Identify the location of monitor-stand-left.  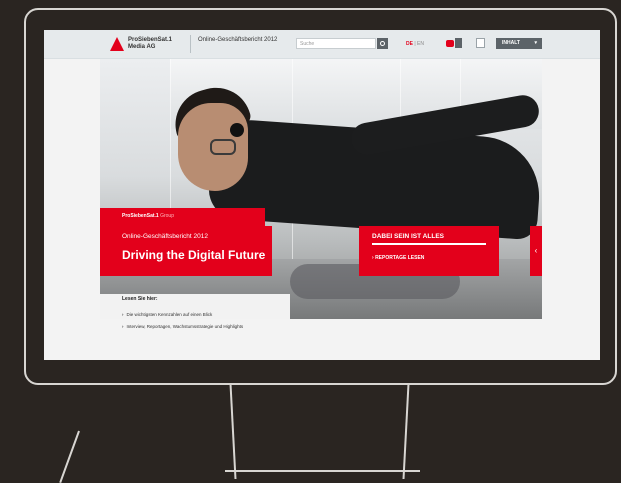
(237, 431).